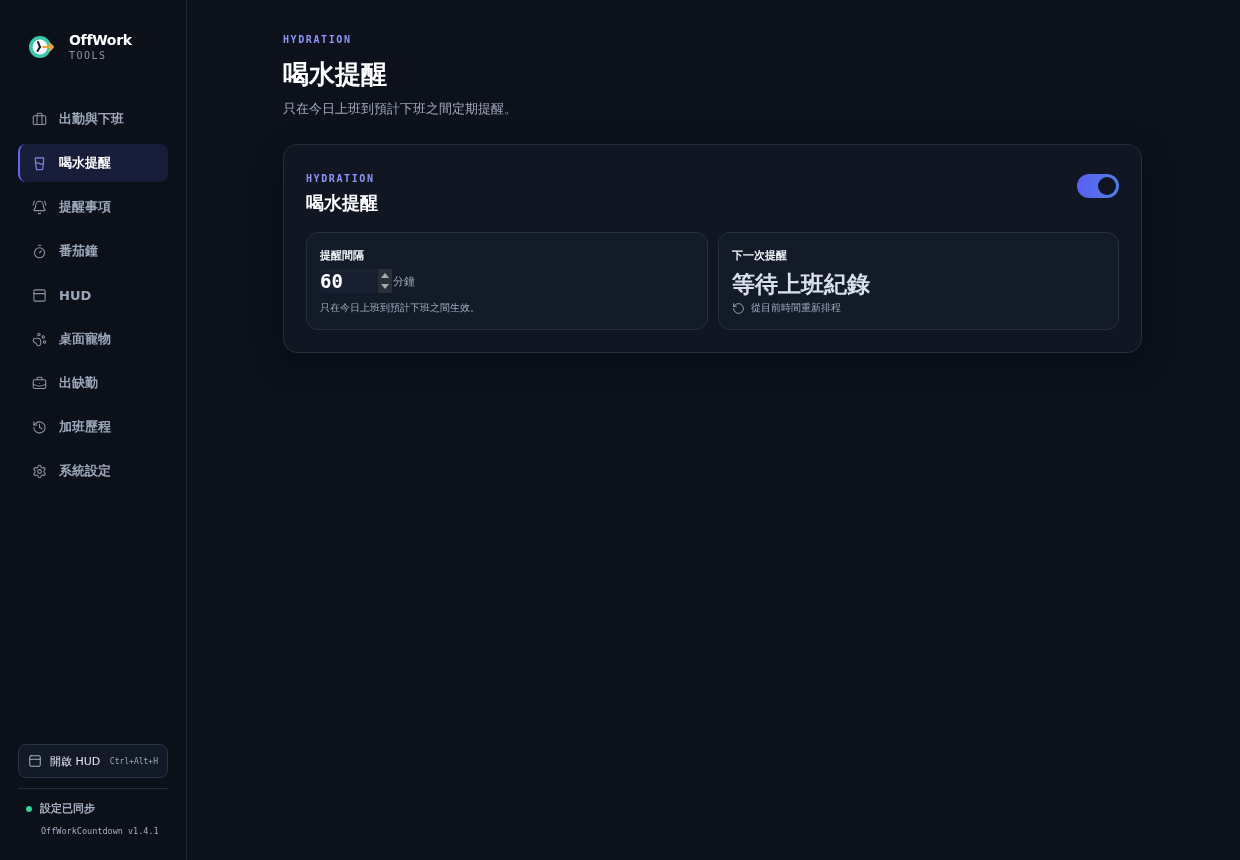 The width and height of the screenshot is (1240, 860). What do you see at coordinates (93, 339) in the screenshot?
I see `sidebar-item: 桌面寵物` at bounding box center [93, 339].